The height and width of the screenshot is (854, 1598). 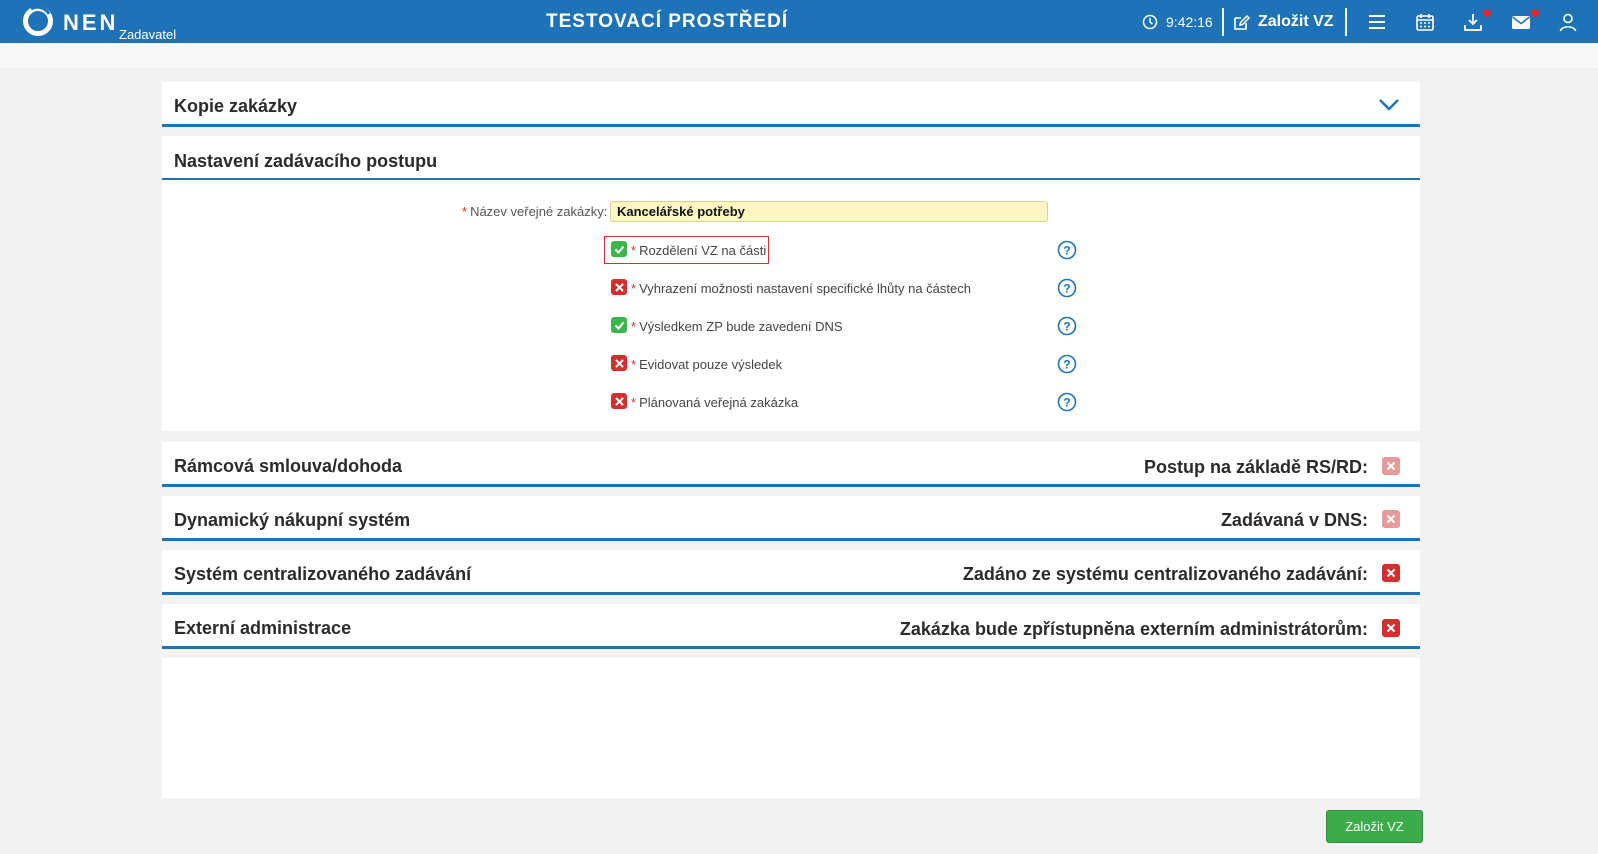 I want to click on create-vz-header-button: Založit VZ, so click(x=1283, y=22).